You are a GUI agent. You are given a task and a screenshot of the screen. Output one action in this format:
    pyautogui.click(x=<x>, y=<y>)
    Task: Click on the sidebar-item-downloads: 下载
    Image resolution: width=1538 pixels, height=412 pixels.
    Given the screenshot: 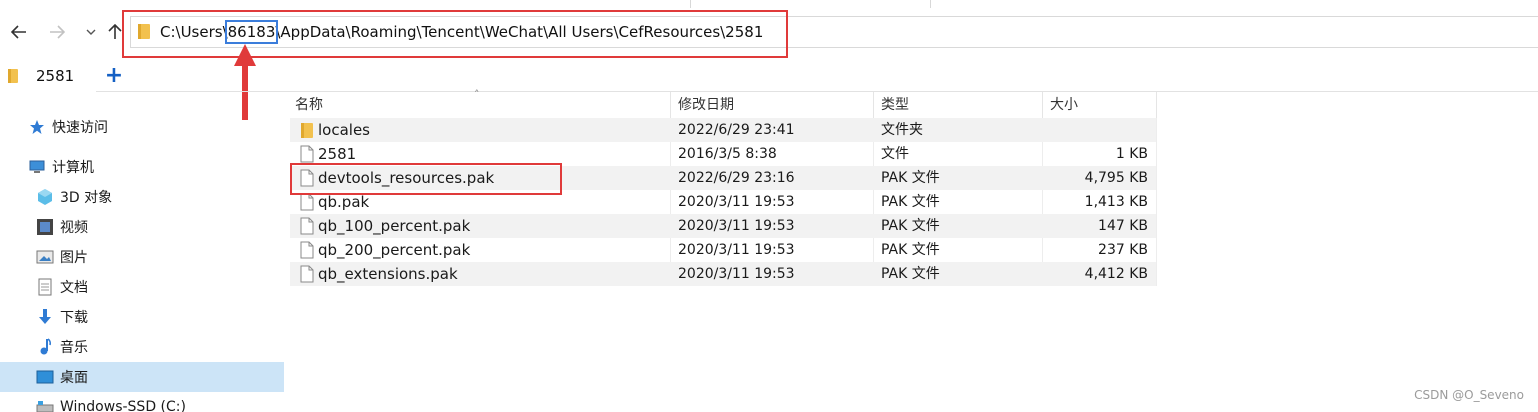 What is the action you would take?
    pyautogui.click(x=142, y=317)
    